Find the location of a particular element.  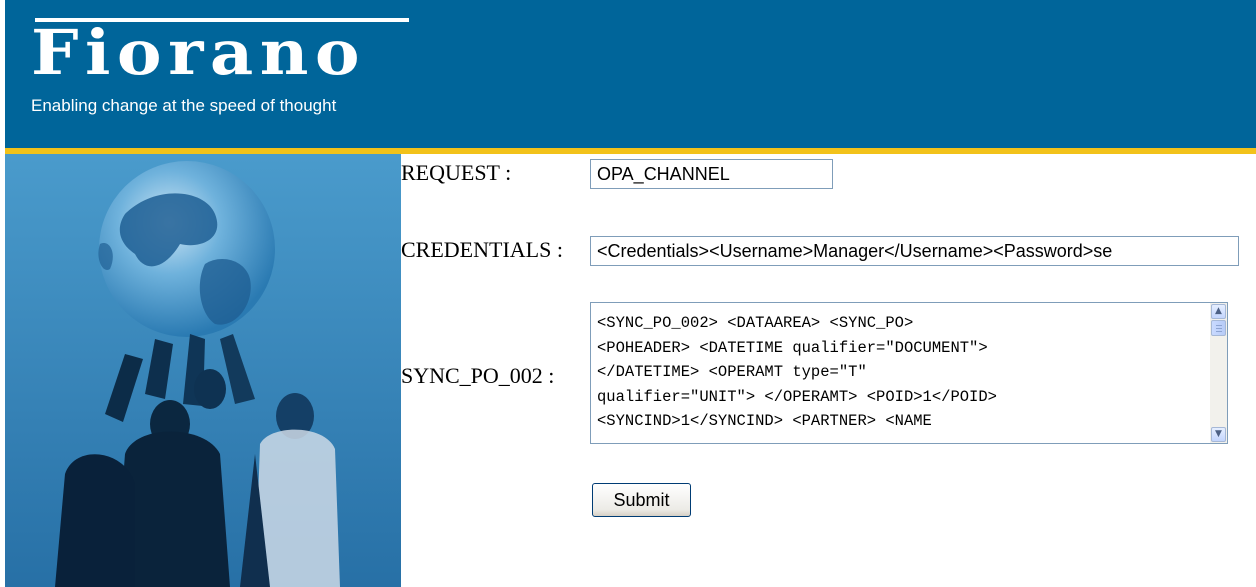

scrollbar-thumb is located at coordinates (1218, 328).